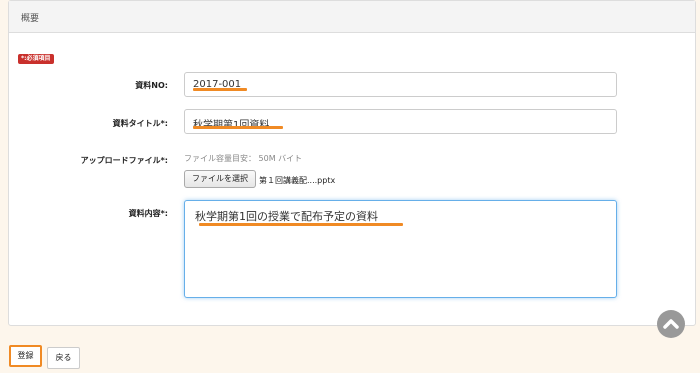  What do you see at coordinates (301, 224) in the screenshot?
I see `content-highlight` at bounding box center [301, 224].